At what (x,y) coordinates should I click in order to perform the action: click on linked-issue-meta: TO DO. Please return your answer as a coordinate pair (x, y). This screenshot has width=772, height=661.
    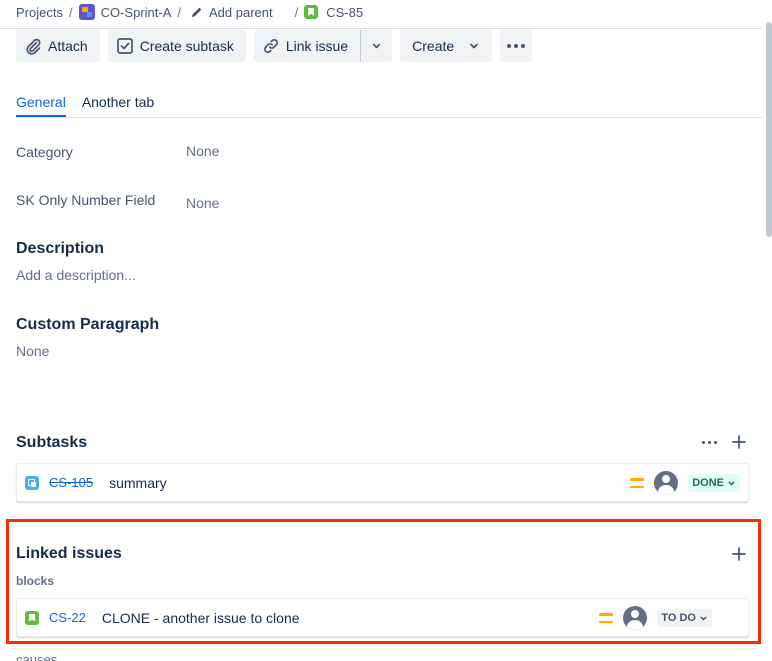
    Looking at the image, I should click on (655, 618).